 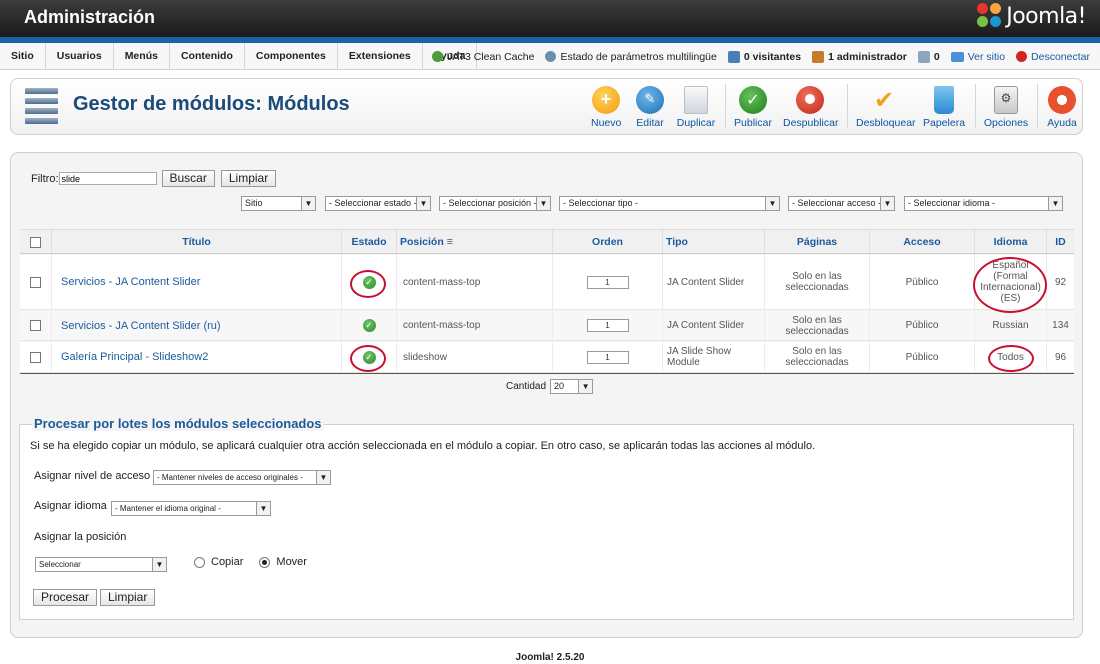 What do you see at coordinates (23, 56) in the screenshot?
I see `menu-sitio: Sitio` at bounding box center [23, 56].